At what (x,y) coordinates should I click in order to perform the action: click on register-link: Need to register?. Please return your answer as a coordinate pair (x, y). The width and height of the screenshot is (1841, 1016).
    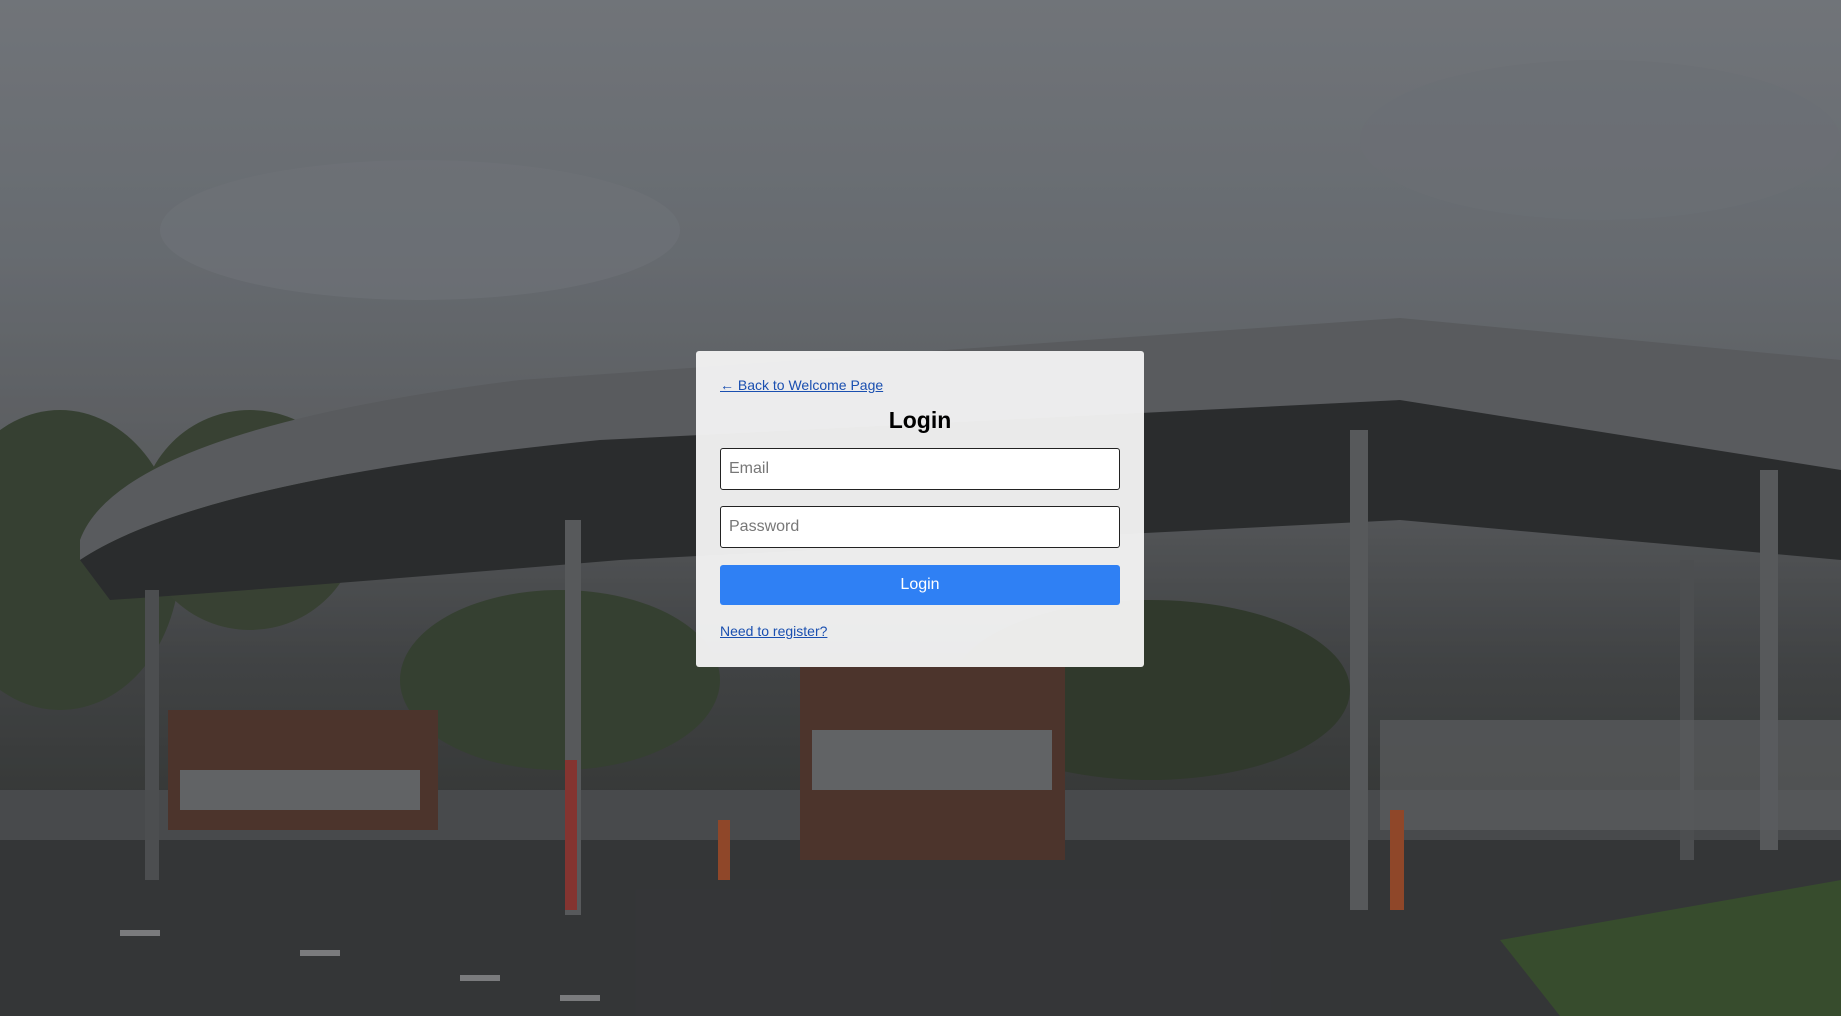
    Looking at the image, I should click on (773, 631).